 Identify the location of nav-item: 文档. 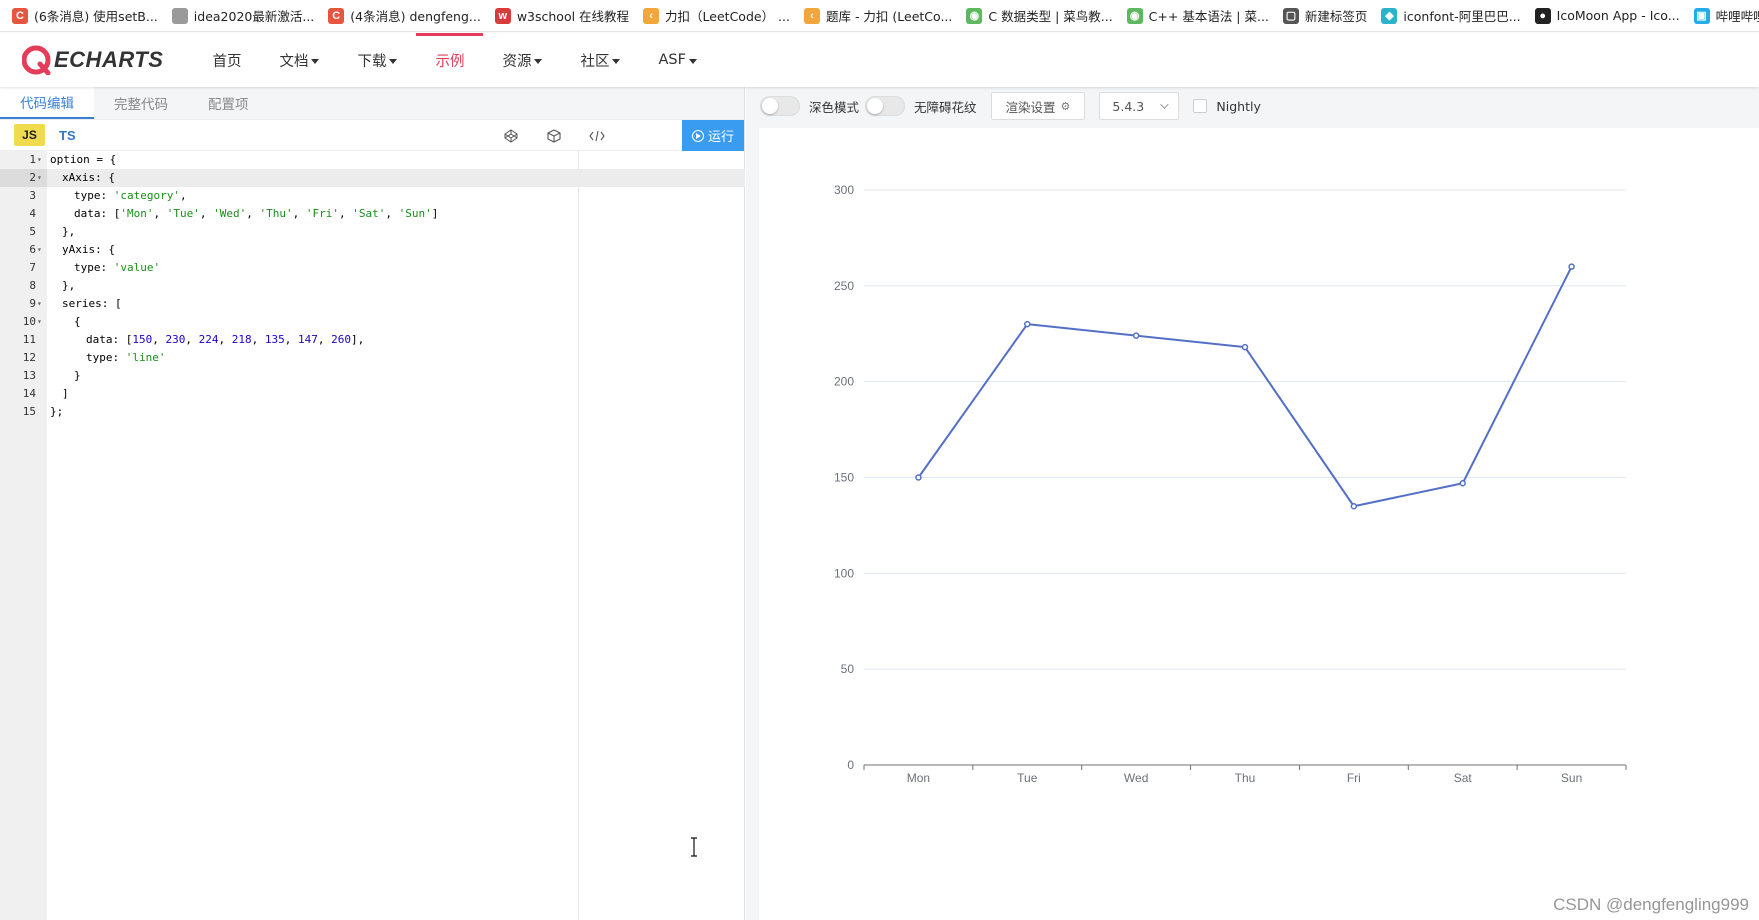
(299, 60).